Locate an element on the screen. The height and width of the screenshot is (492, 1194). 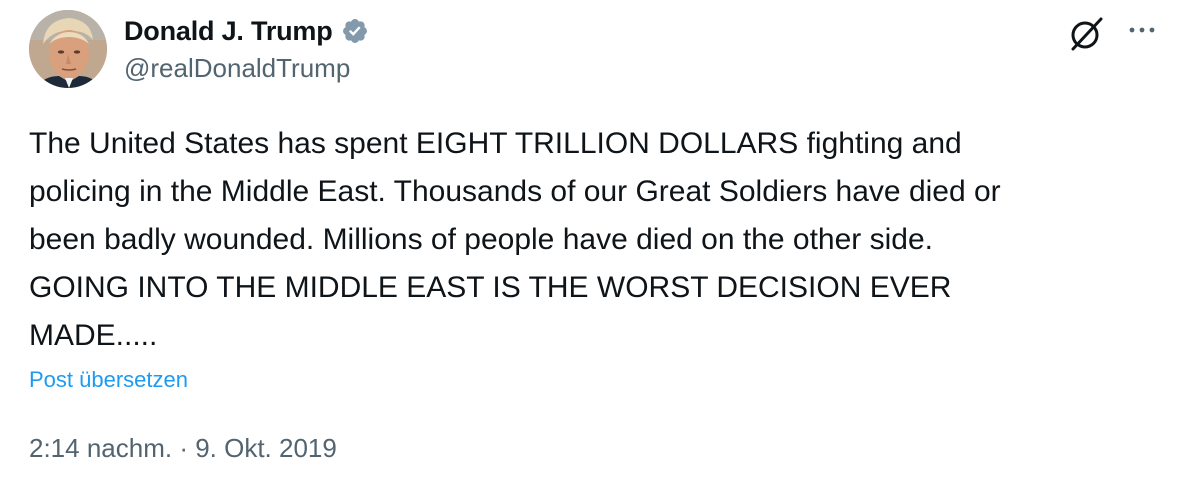
avatar is located at coordinates (68, 49).